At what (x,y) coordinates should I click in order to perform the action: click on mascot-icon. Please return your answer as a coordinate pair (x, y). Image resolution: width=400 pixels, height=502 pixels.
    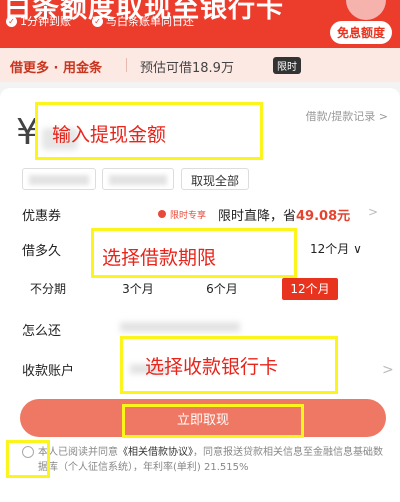
    Looking at the image, I should click on (366, 10).